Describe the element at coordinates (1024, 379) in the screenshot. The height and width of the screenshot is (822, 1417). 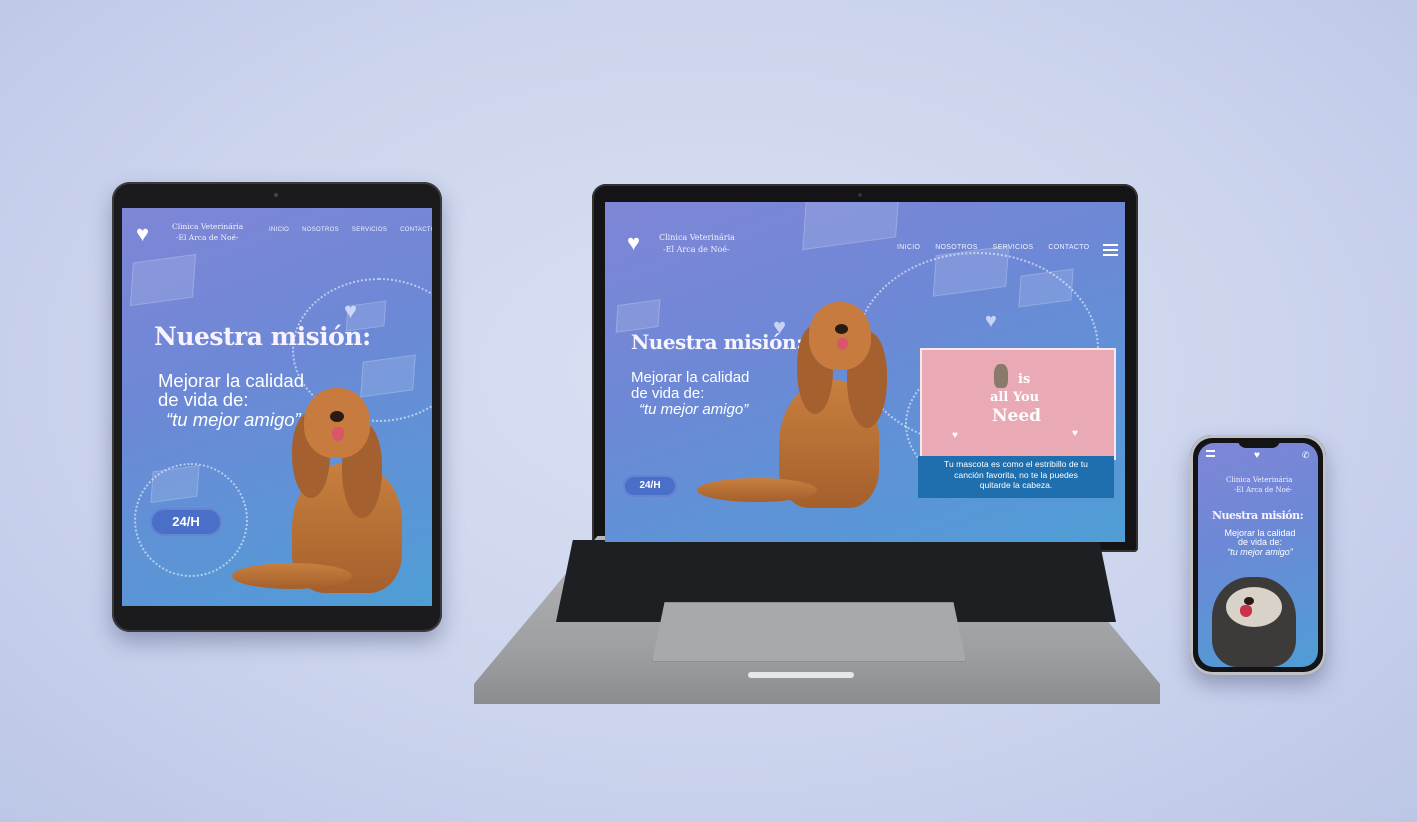
I see `promo-word-1: is` at that location.